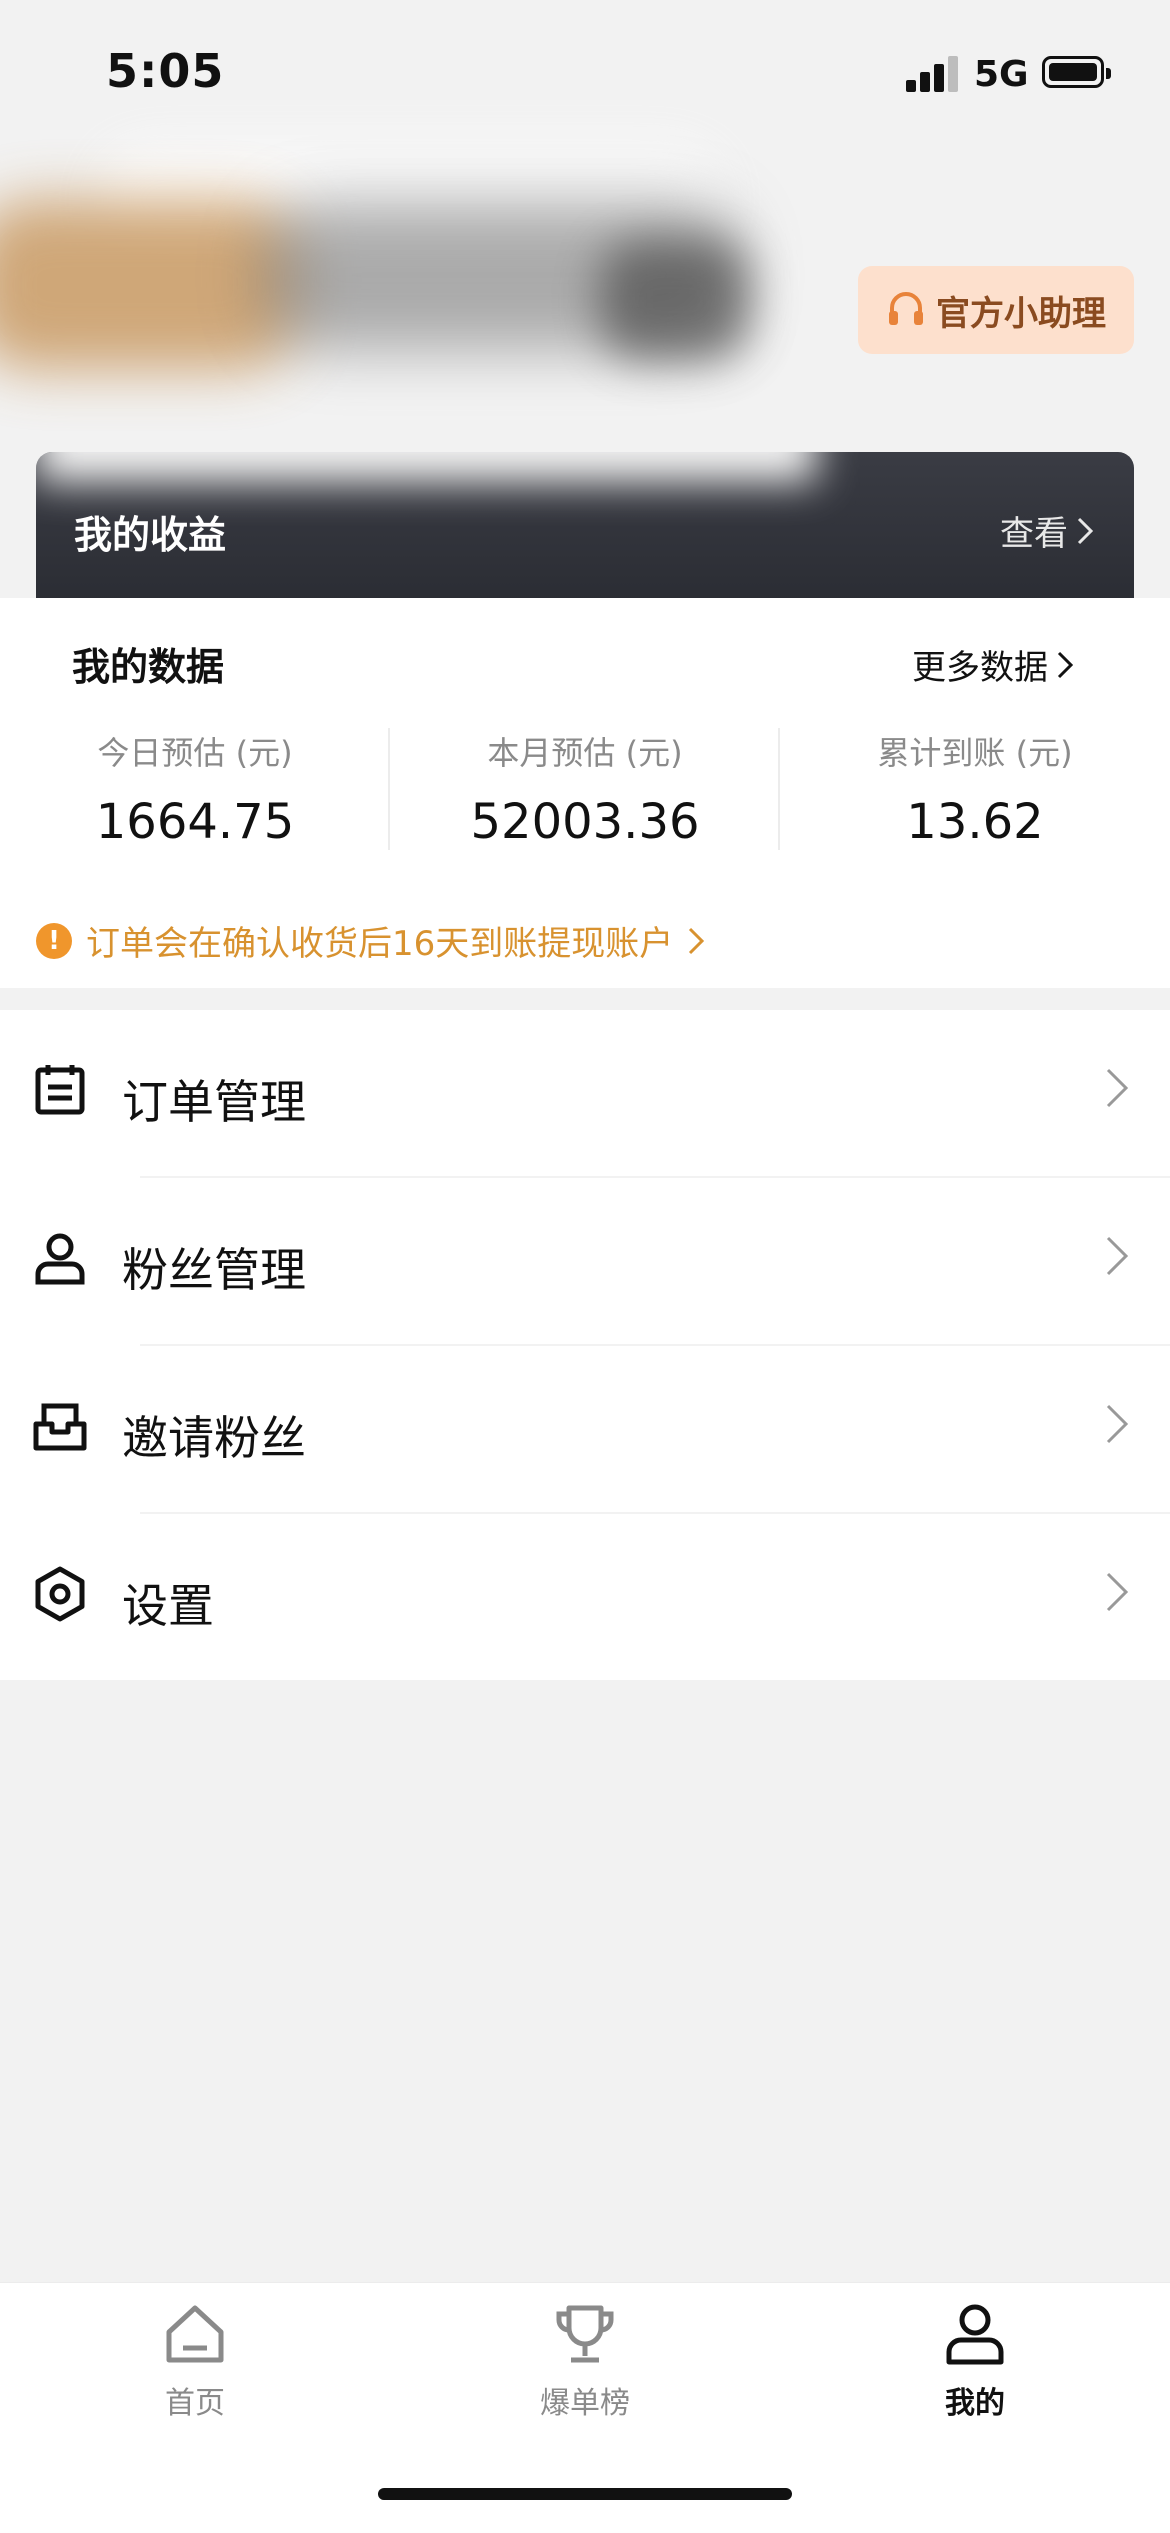 Image resolution: width=1170 pixels, height=2533 pixels. I want to click on inbox-icon, so click(60, 1427).